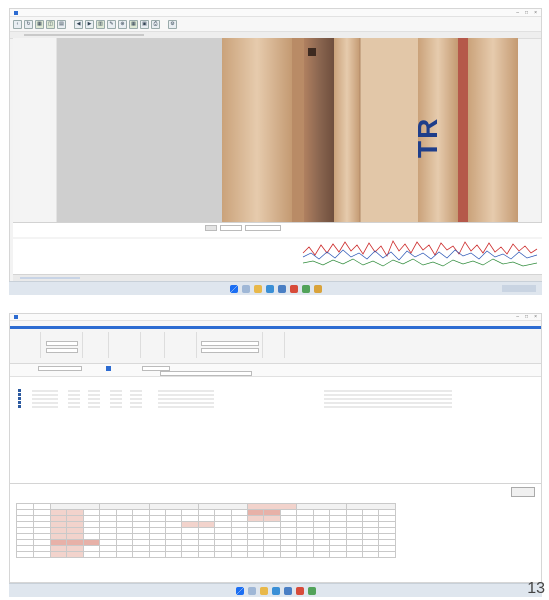 Image resolution: width=549 pixels, height=600 pixels. Describe the element at coordinates (155, 24) in the screenshot. I see `print-icon: ⎙` at that location.